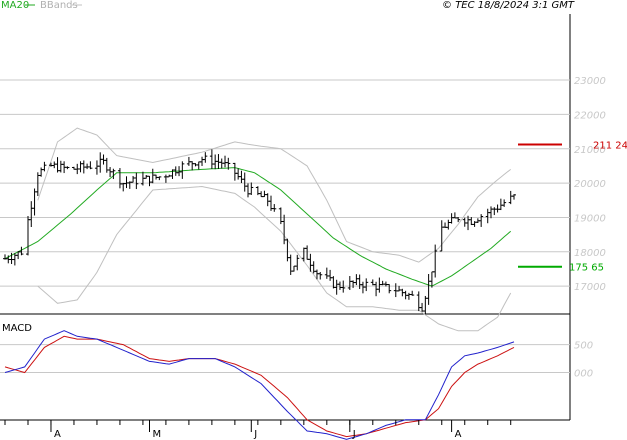 This screenshot has height=440, width=627. I want to click on y-tick-label: 22000, so click(590, 115).